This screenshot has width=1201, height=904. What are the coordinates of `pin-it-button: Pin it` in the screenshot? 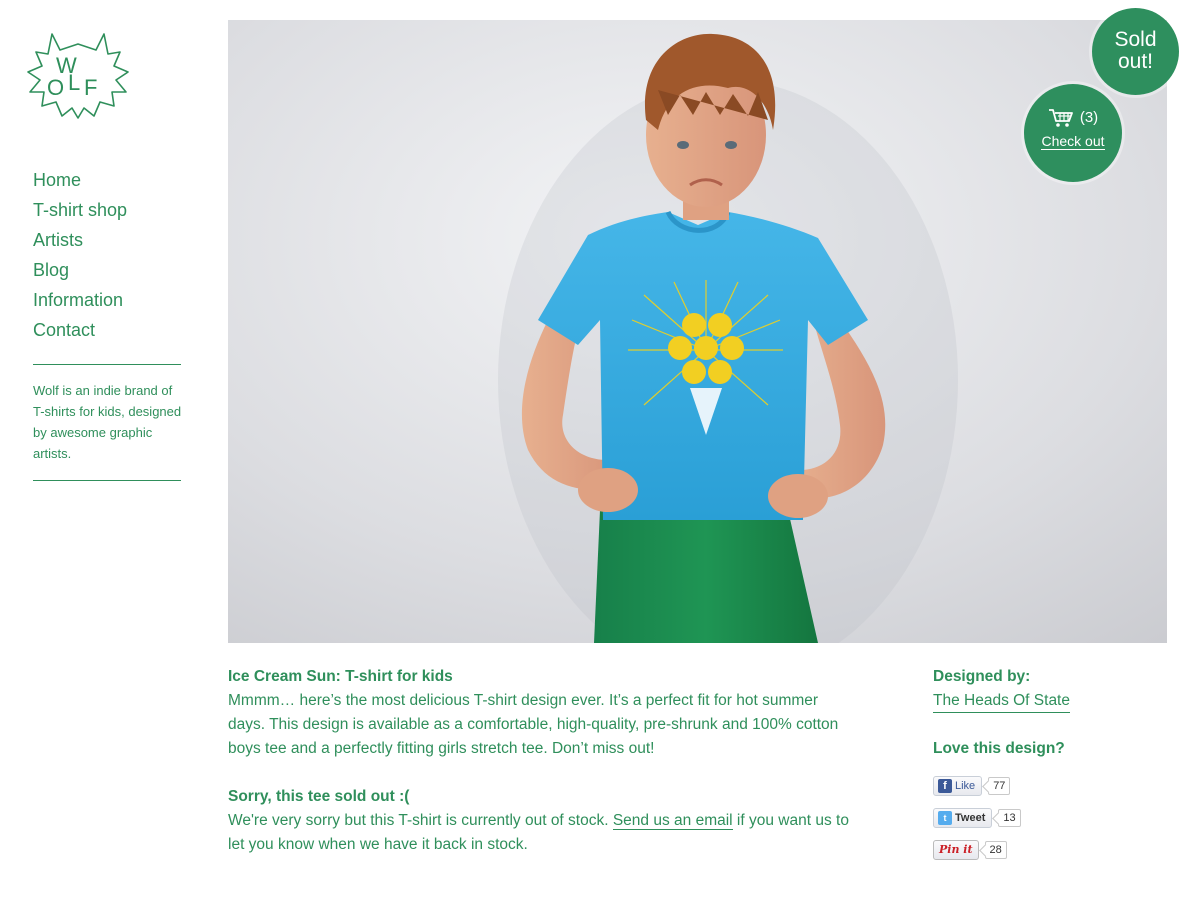 It's located at (956, 850).